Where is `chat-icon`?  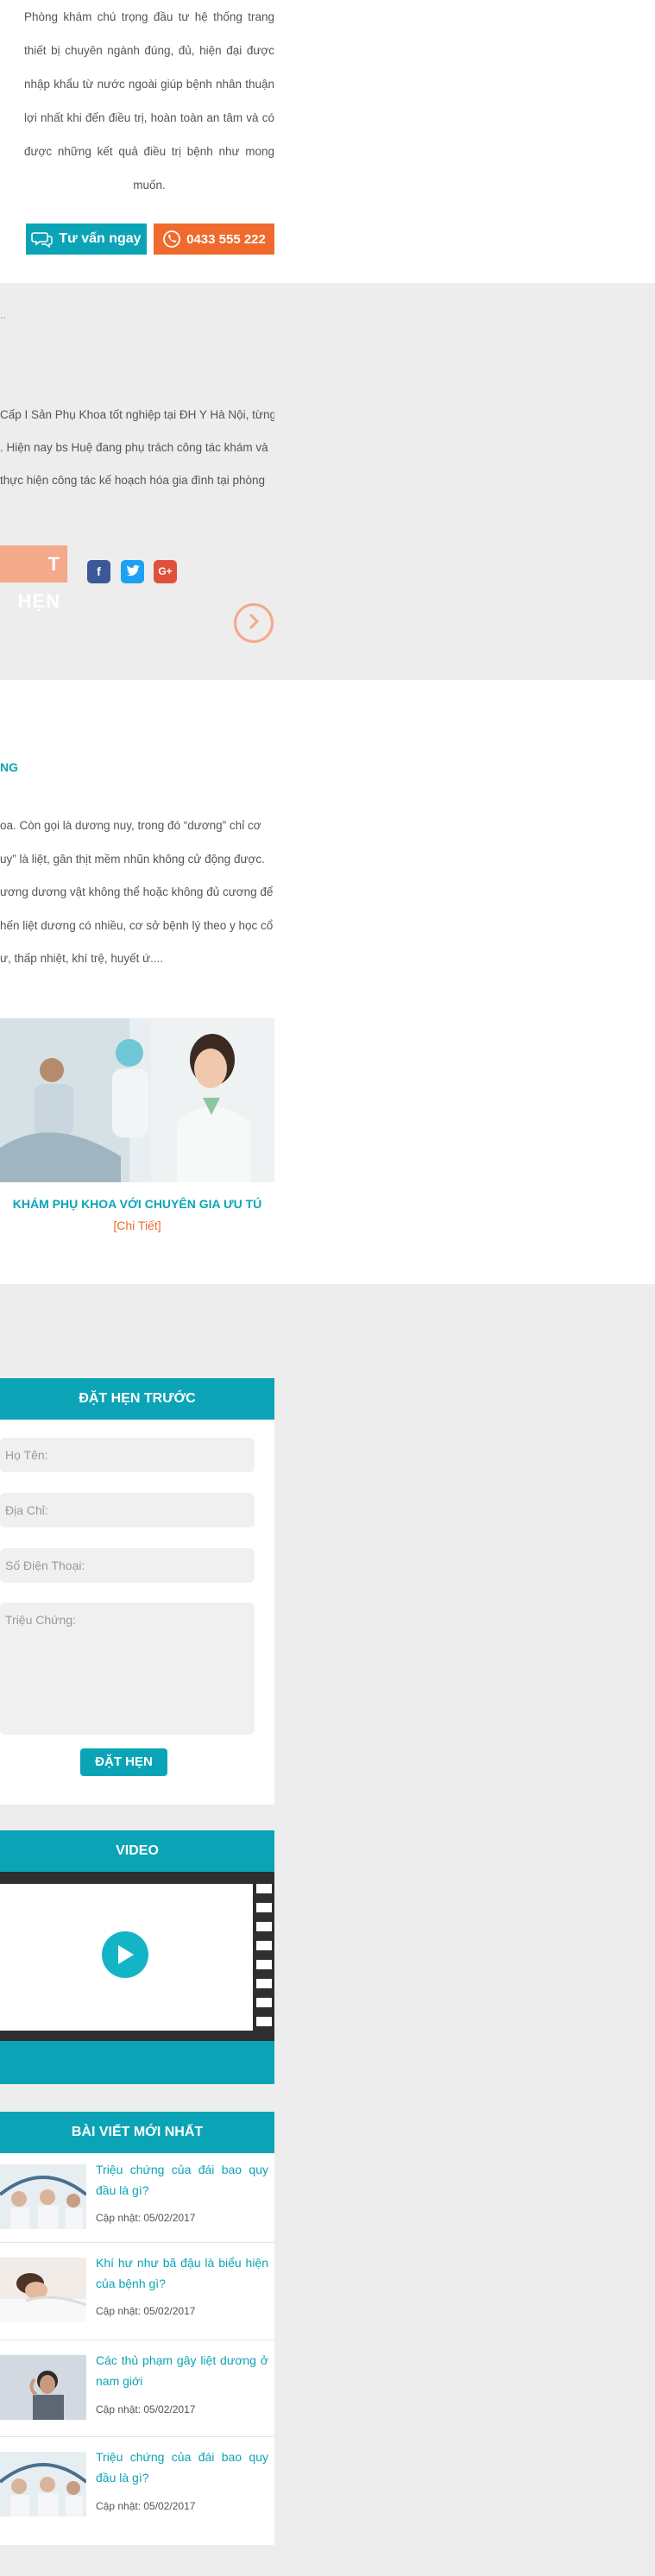
chat-icon is located at coordinates (42, 240).